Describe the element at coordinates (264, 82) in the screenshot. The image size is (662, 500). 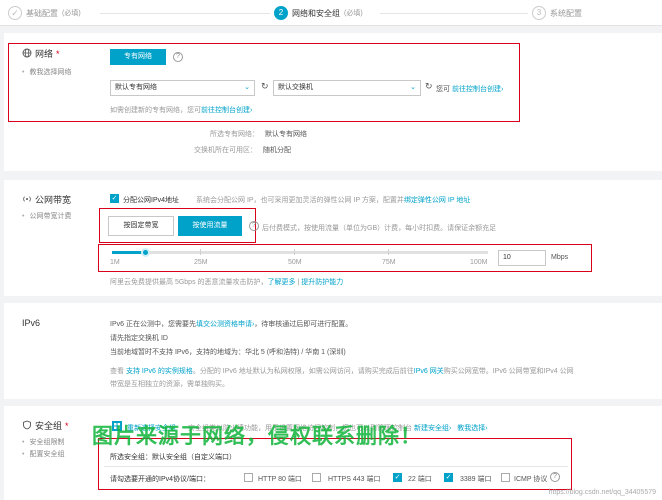
I see `highlight-box` at that location.